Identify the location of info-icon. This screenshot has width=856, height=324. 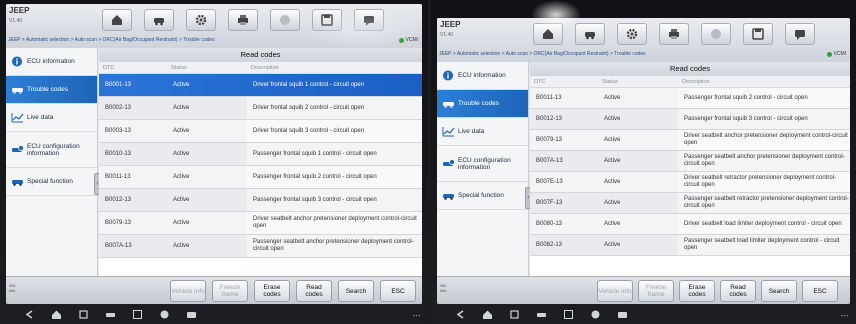
(448, 75).